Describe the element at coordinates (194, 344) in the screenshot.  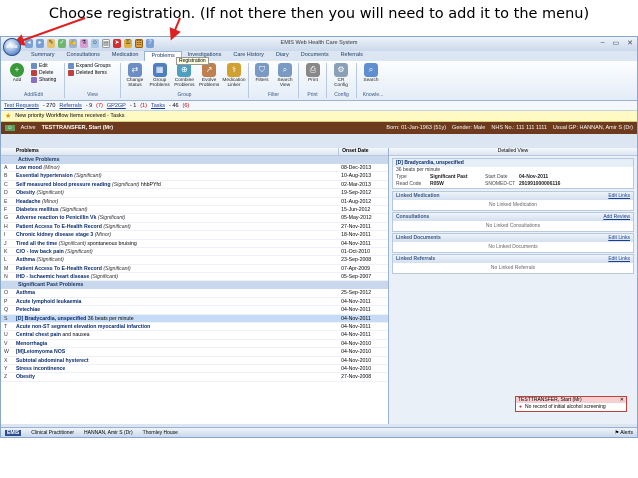
I see `problem-row: V Menorrhagia 04-Nov-2010` at that location.